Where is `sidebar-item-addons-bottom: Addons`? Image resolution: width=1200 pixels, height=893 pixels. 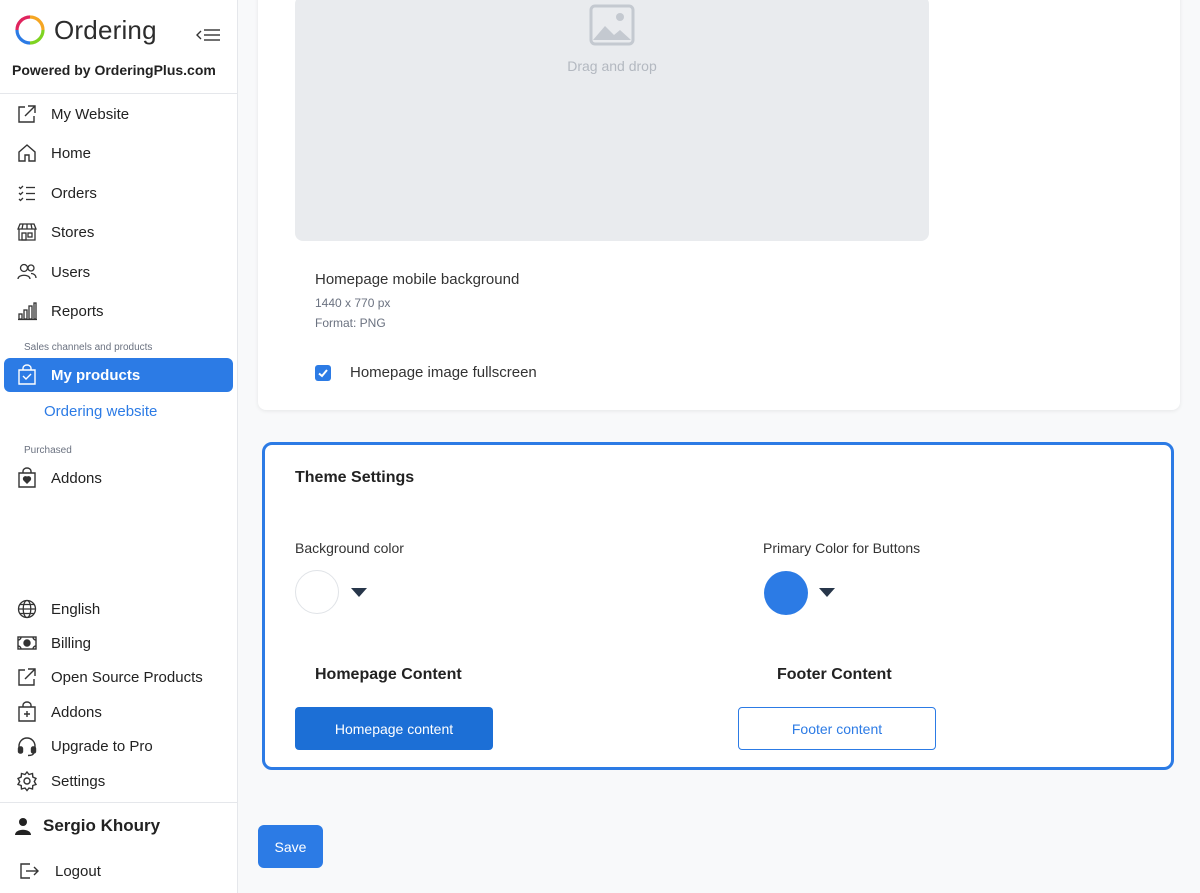 sidebar-item-addons-bottom: Addons is located at coordinates (118, 712).